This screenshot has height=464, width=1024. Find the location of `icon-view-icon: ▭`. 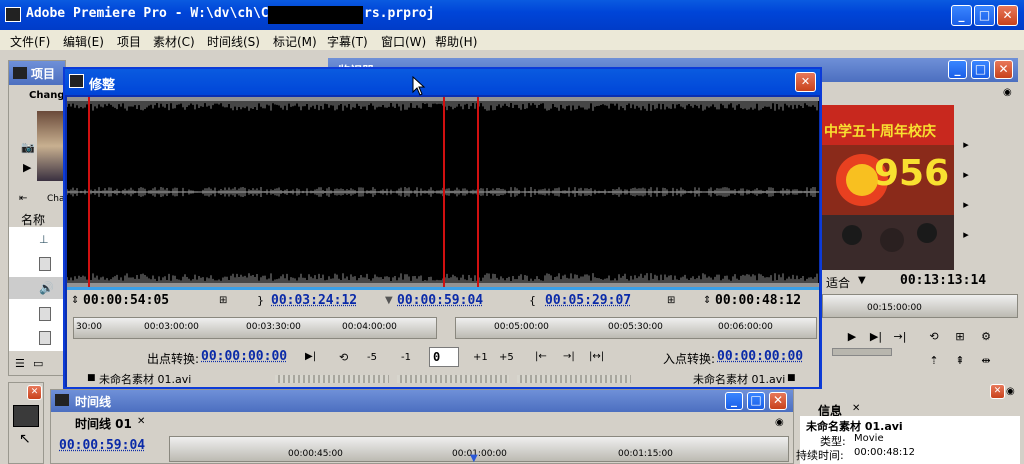

icon-view-icon: ▭ is located at coordinates (38, 363).